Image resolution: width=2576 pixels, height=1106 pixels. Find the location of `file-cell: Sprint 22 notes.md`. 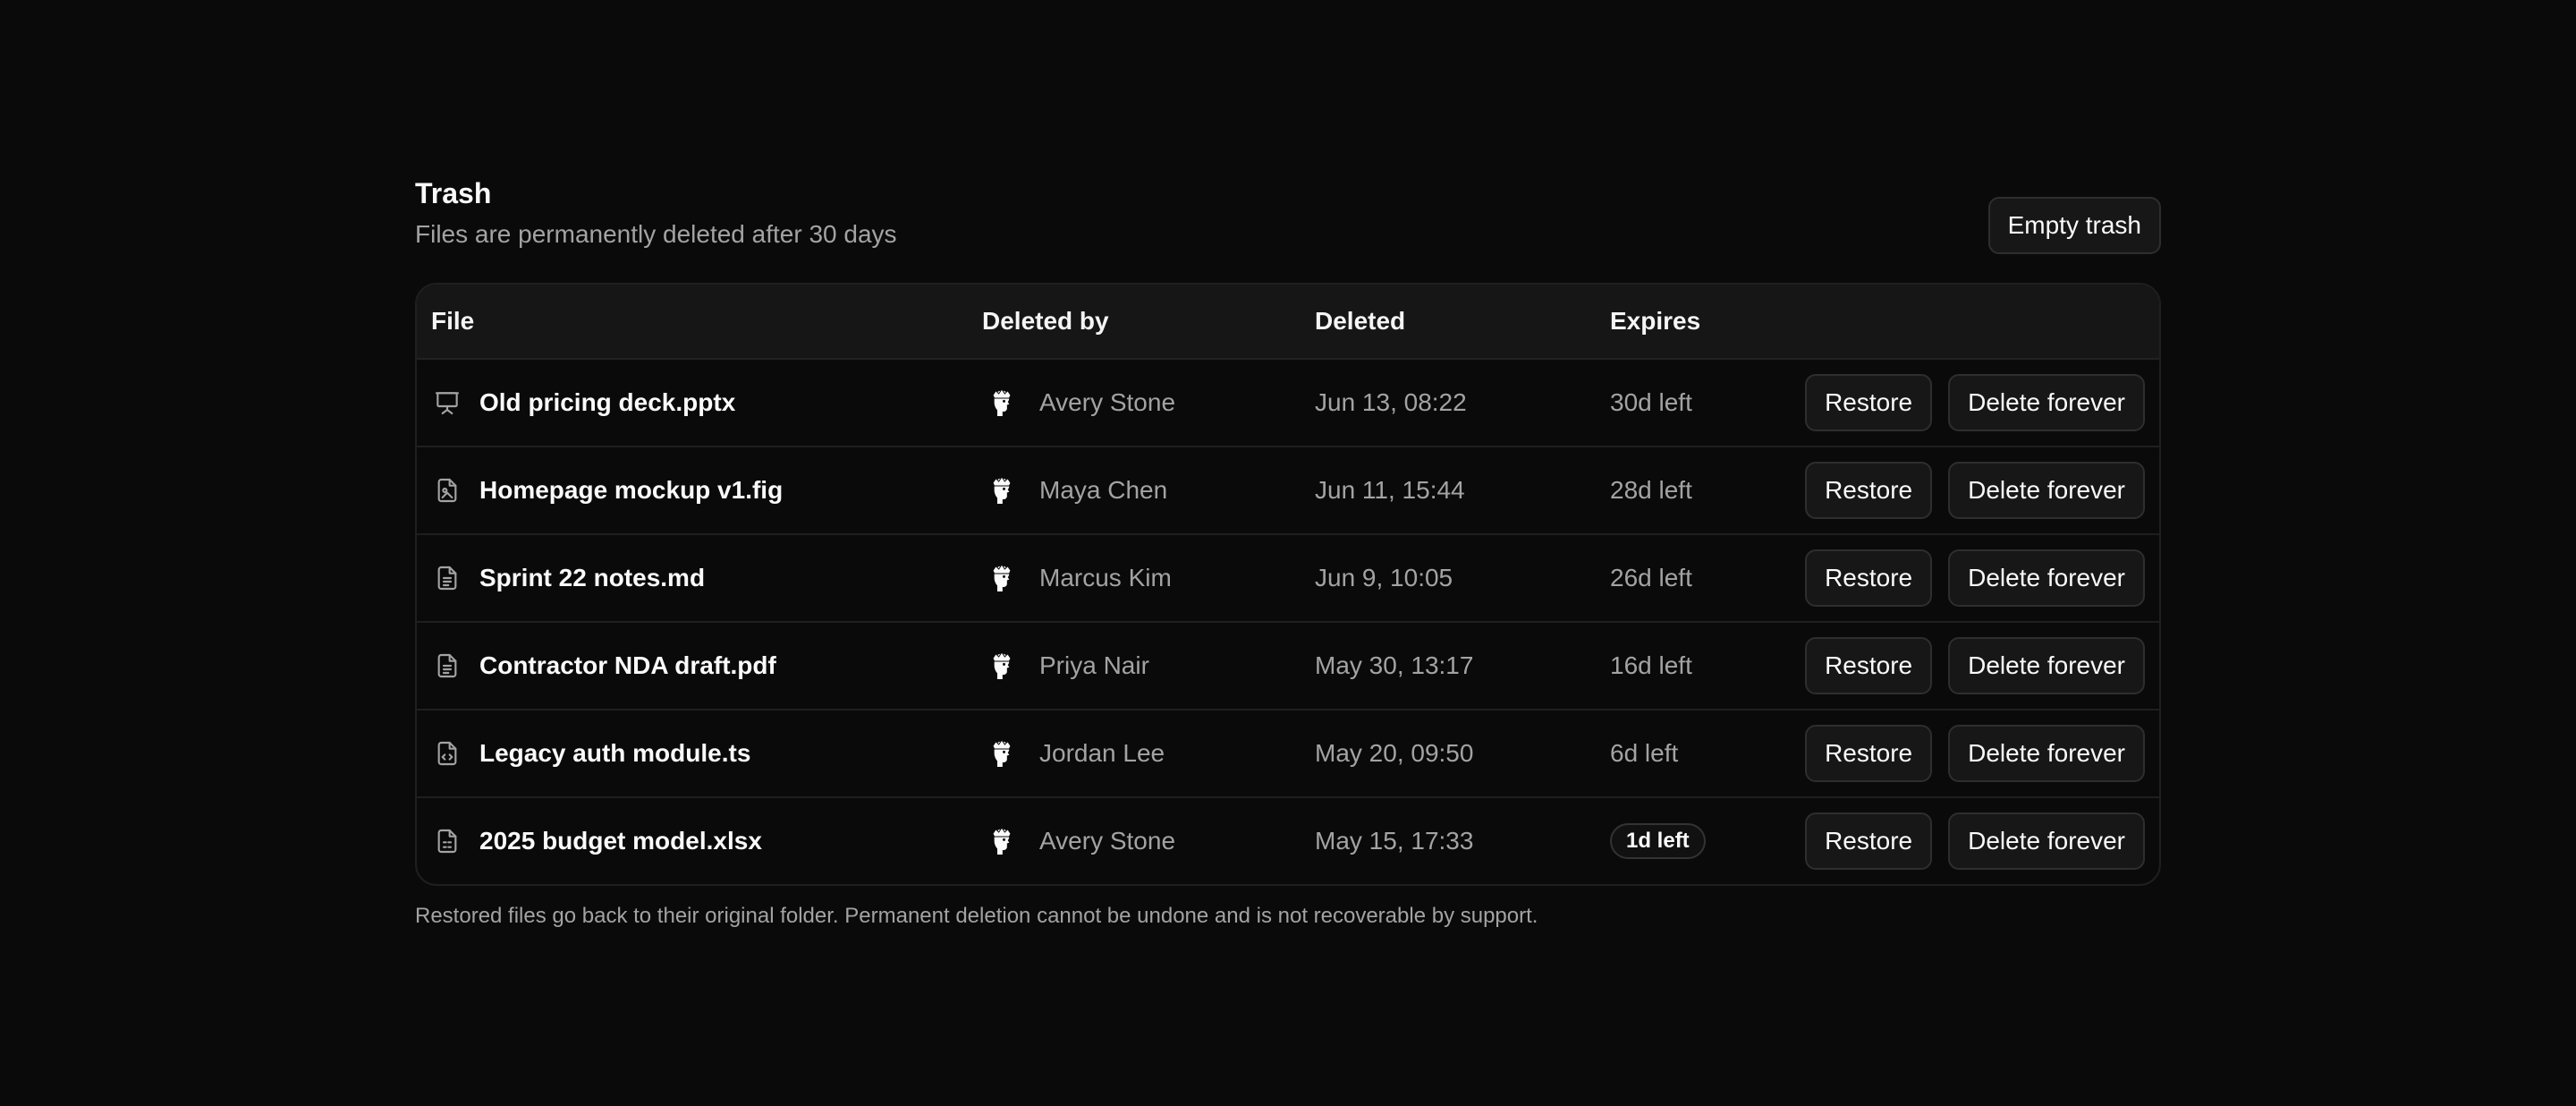

file-cell: Sprint 22 notes.md is located at coordinates (568, 578).